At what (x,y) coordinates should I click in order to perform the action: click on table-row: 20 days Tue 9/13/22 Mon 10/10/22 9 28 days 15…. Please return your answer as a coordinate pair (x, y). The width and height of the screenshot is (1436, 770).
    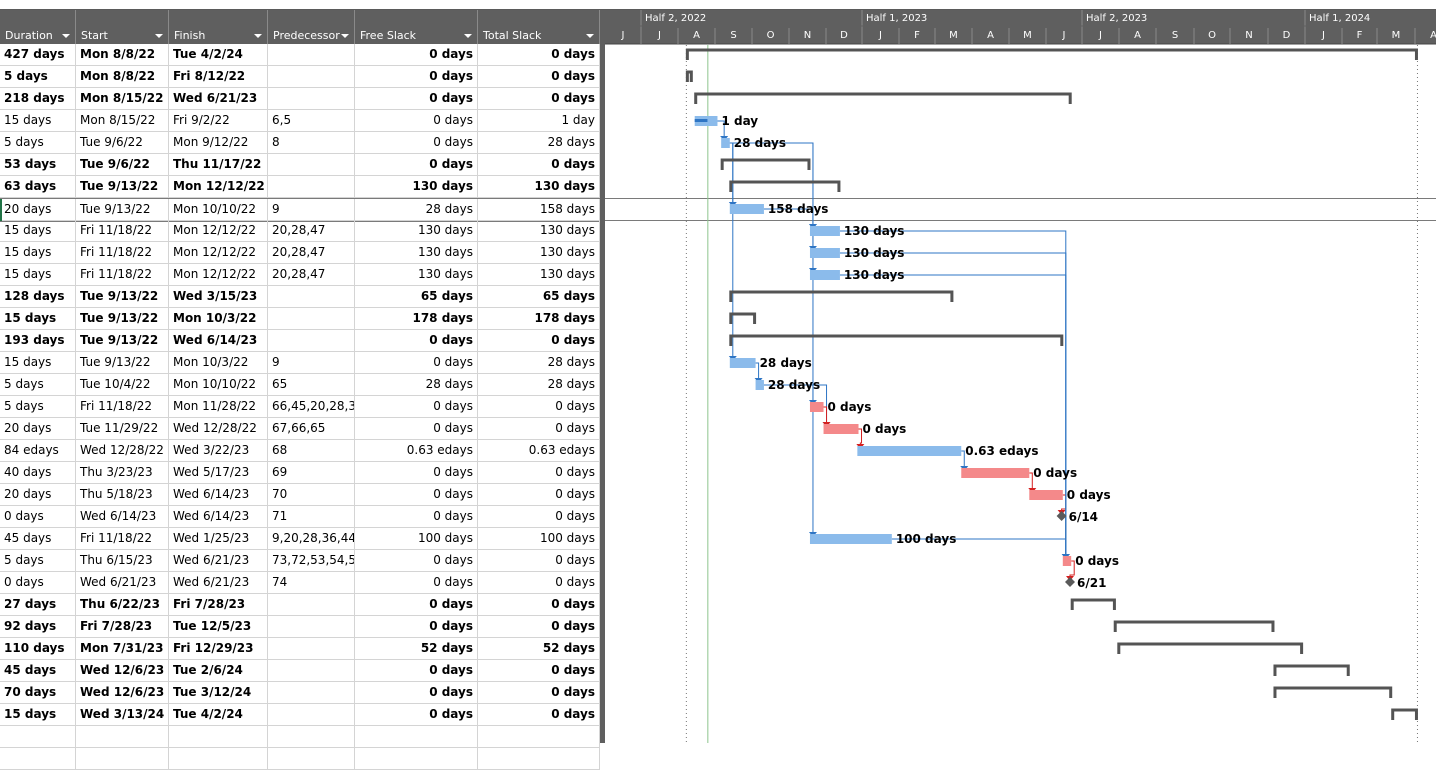
    Looking at the image, I should click on (300, 210).